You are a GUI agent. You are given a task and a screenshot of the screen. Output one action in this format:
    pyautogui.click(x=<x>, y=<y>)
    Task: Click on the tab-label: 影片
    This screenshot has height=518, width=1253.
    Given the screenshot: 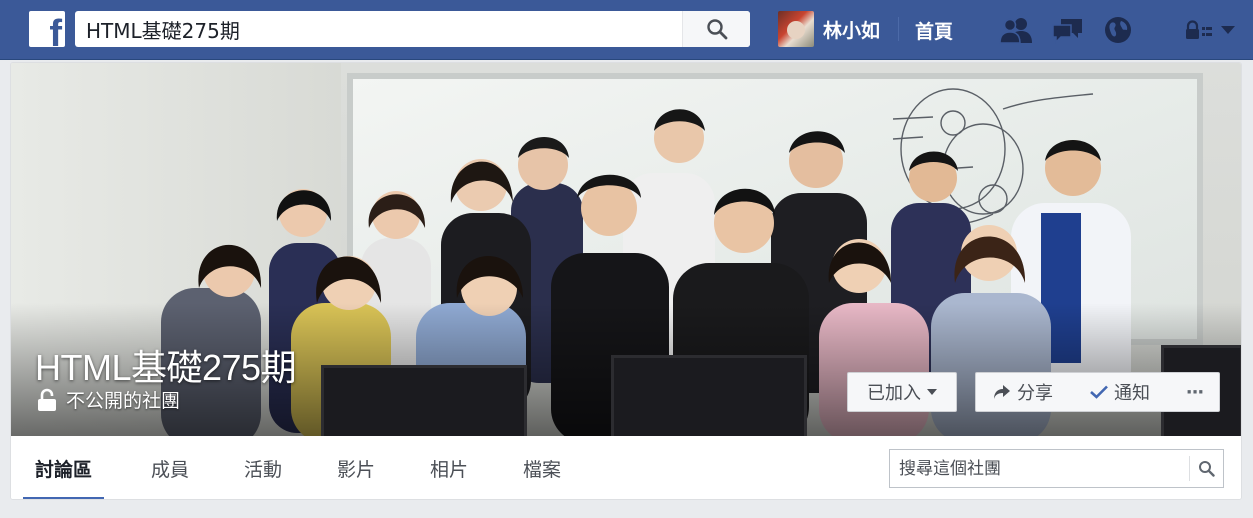 What is the action you would take?
    pyautogui.click(x=356, y=469)
    